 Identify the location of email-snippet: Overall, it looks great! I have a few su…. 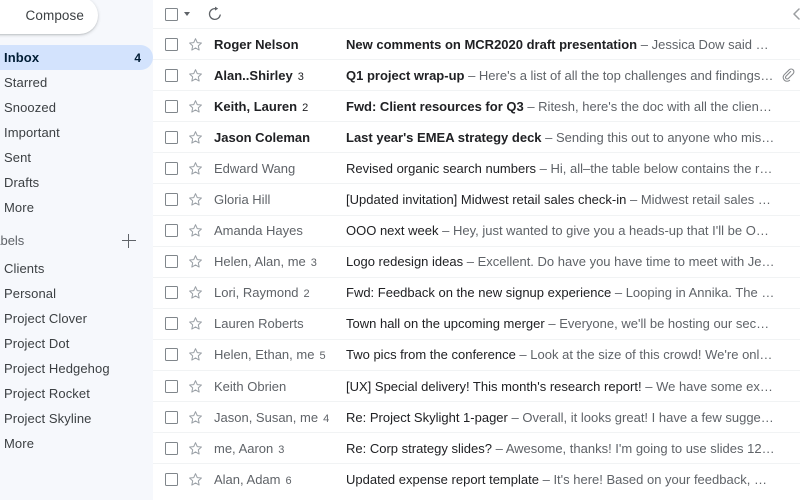
(651, 417).